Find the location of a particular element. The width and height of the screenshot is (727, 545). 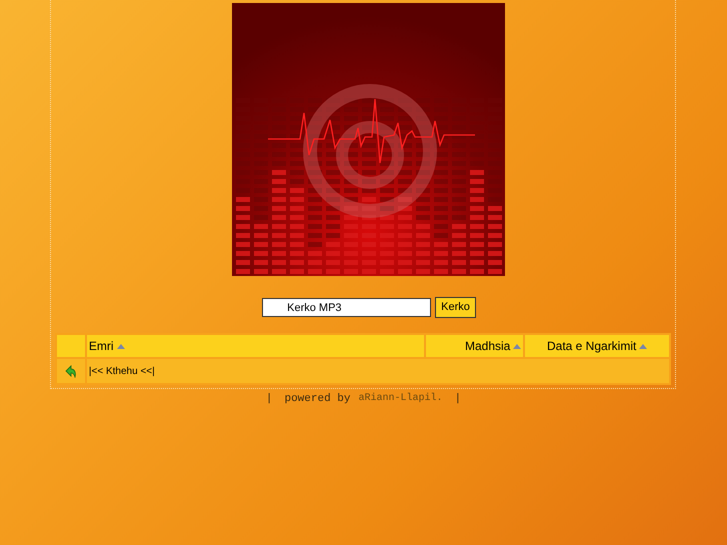

column-header: Emri is located at coordinates (255, 346).